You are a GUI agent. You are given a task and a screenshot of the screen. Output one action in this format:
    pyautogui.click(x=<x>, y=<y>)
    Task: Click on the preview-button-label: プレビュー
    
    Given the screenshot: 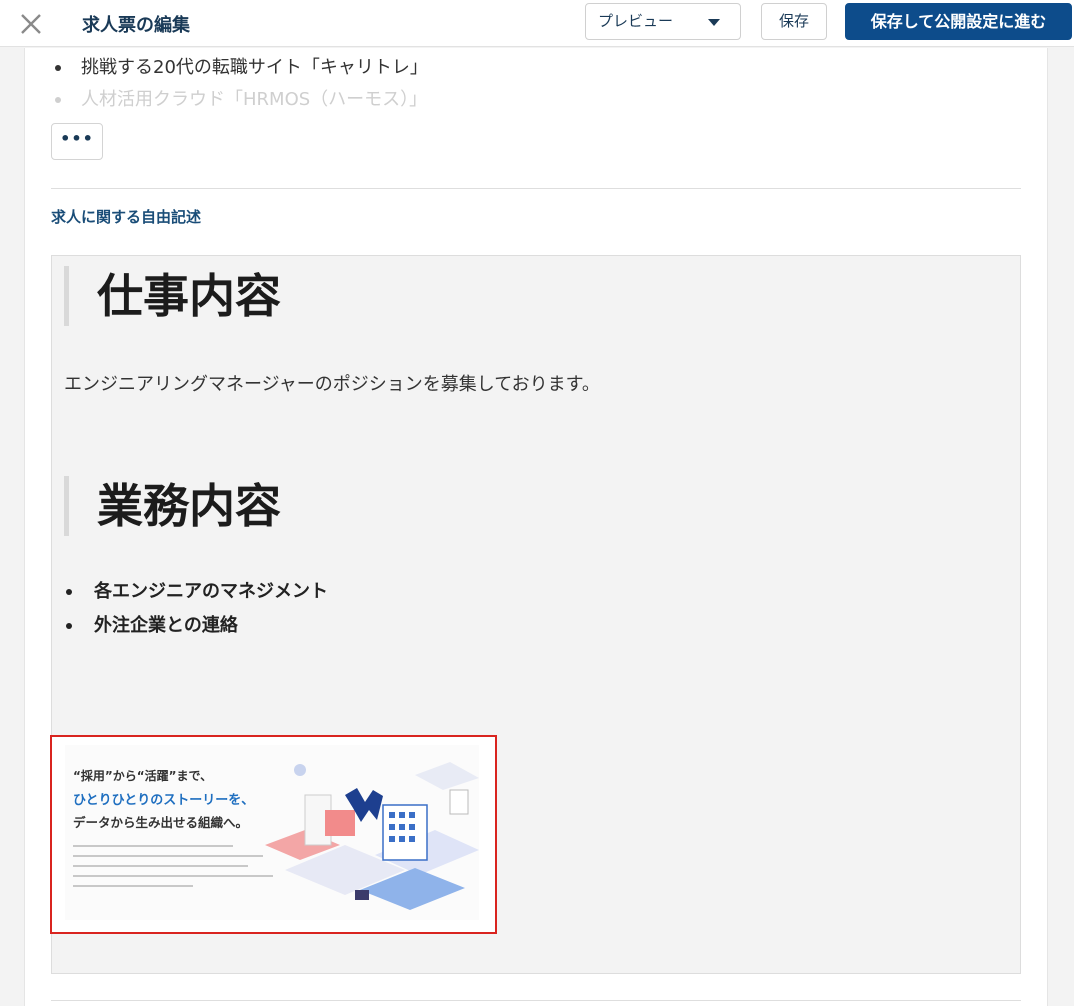 What is the action you would take?
    pyautogui.click(x=636, y=21)
    